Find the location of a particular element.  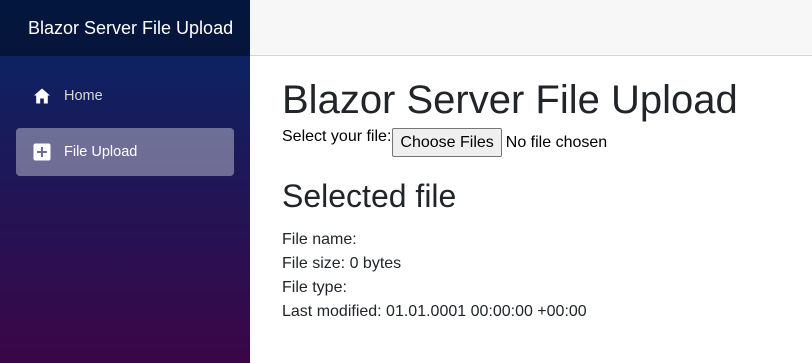

sidebar-item-label: File Upload is located at coordinates (101, 152).